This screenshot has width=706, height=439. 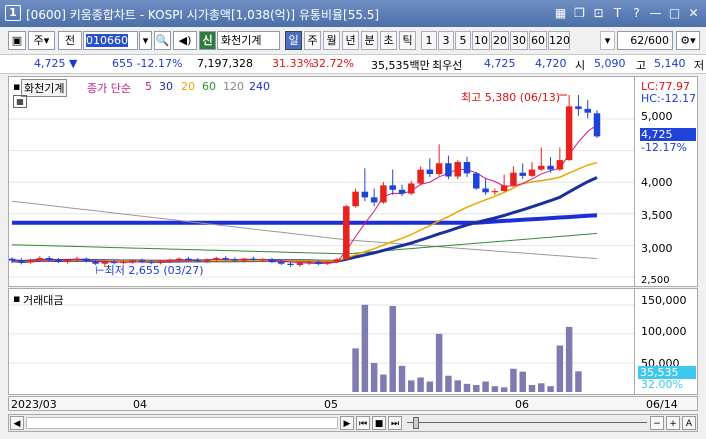 What do you see at coordinates (689, 423) in the screenshot?
I see `font-size-button: A` at bounding box center [689, 423].